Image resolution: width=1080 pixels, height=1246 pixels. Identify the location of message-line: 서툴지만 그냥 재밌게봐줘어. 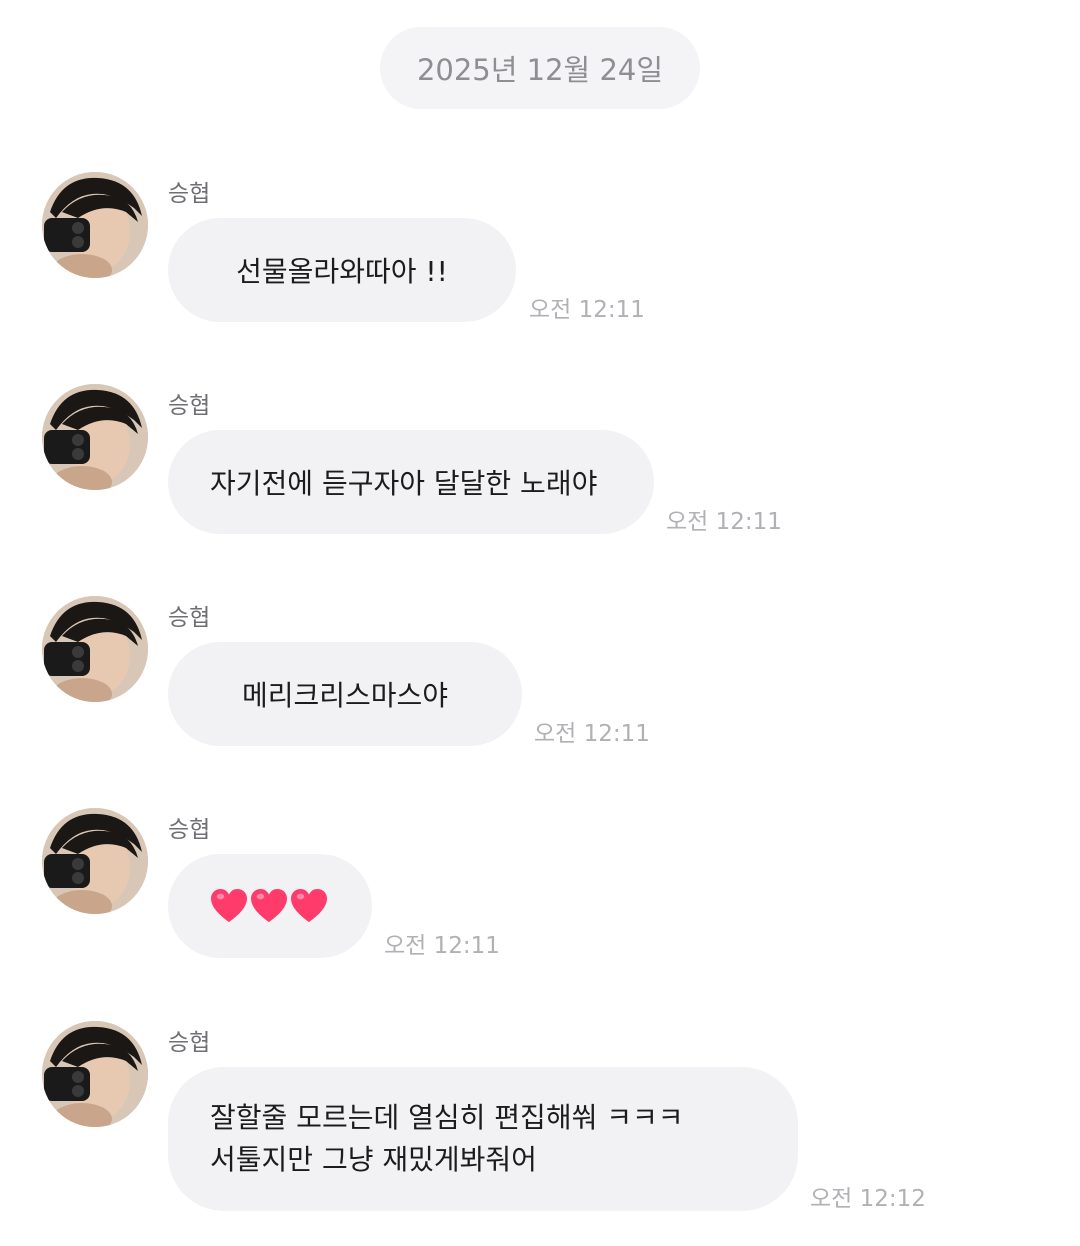
(373, 1159).